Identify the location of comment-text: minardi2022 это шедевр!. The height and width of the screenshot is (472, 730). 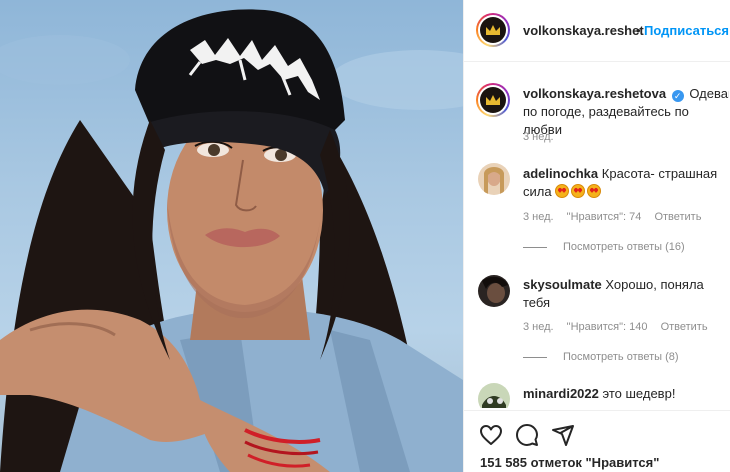
(623, 394).